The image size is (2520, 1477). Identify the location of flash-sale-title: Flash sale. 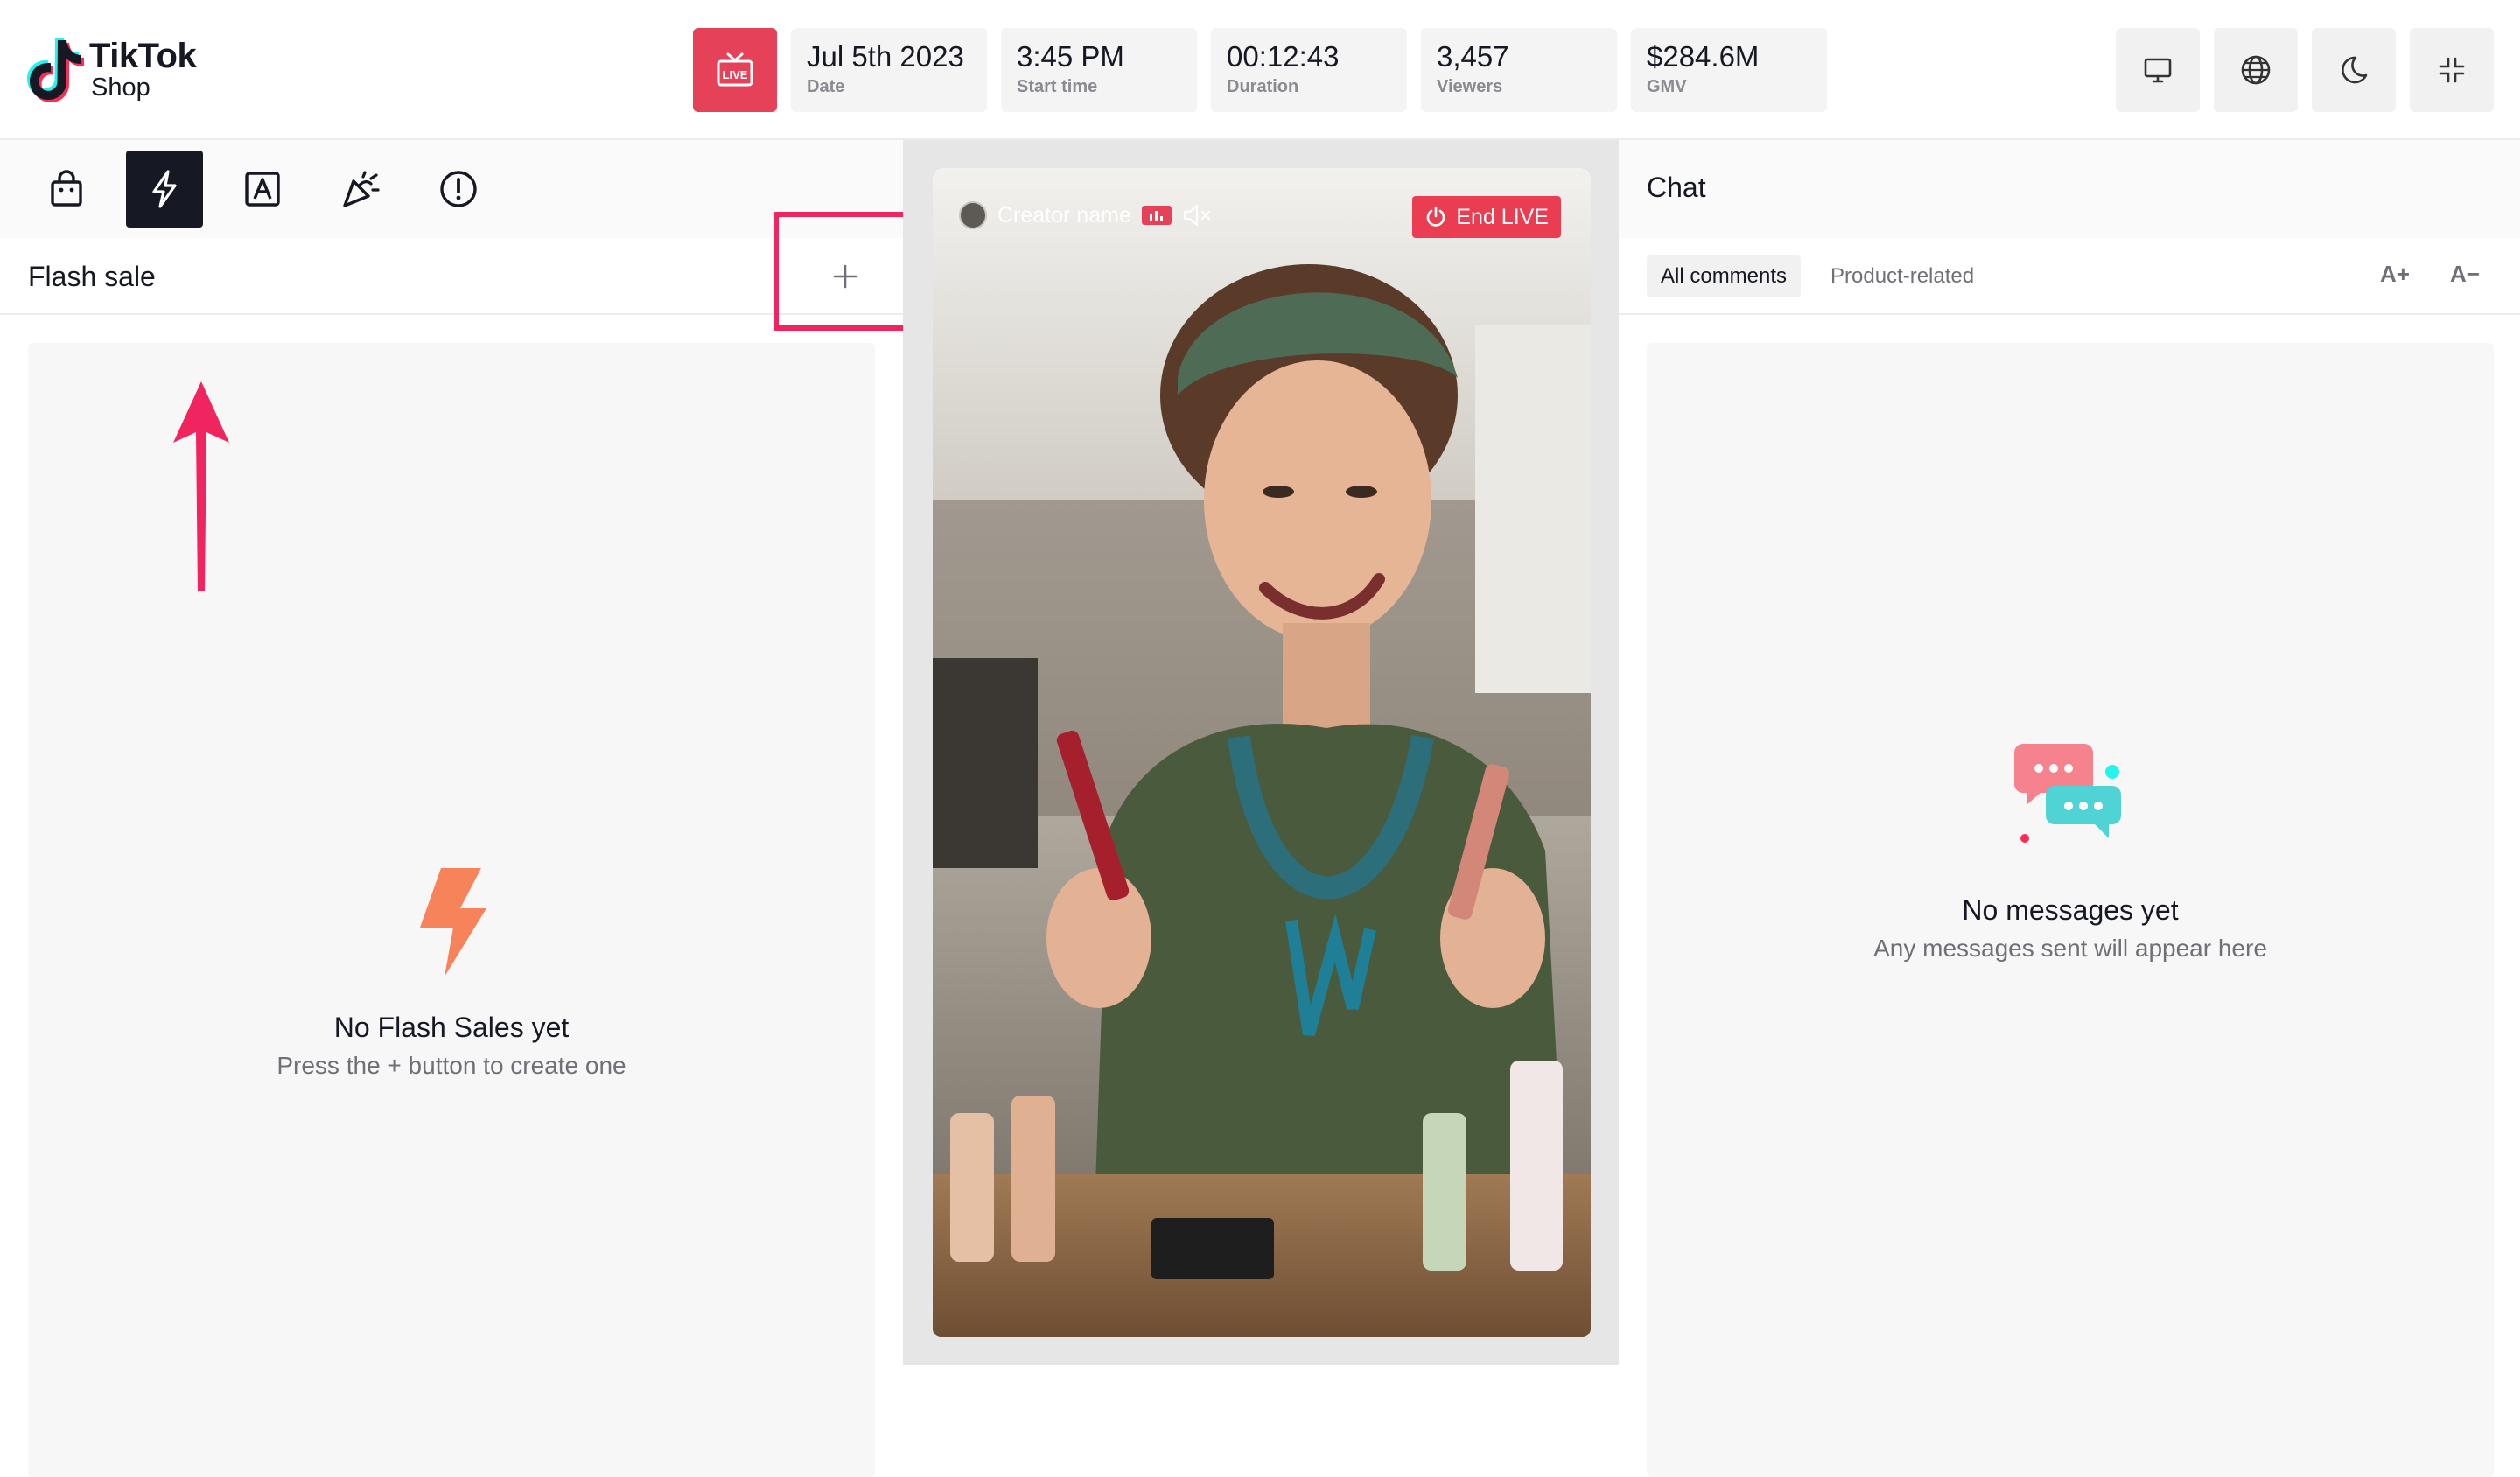
(92, 276).